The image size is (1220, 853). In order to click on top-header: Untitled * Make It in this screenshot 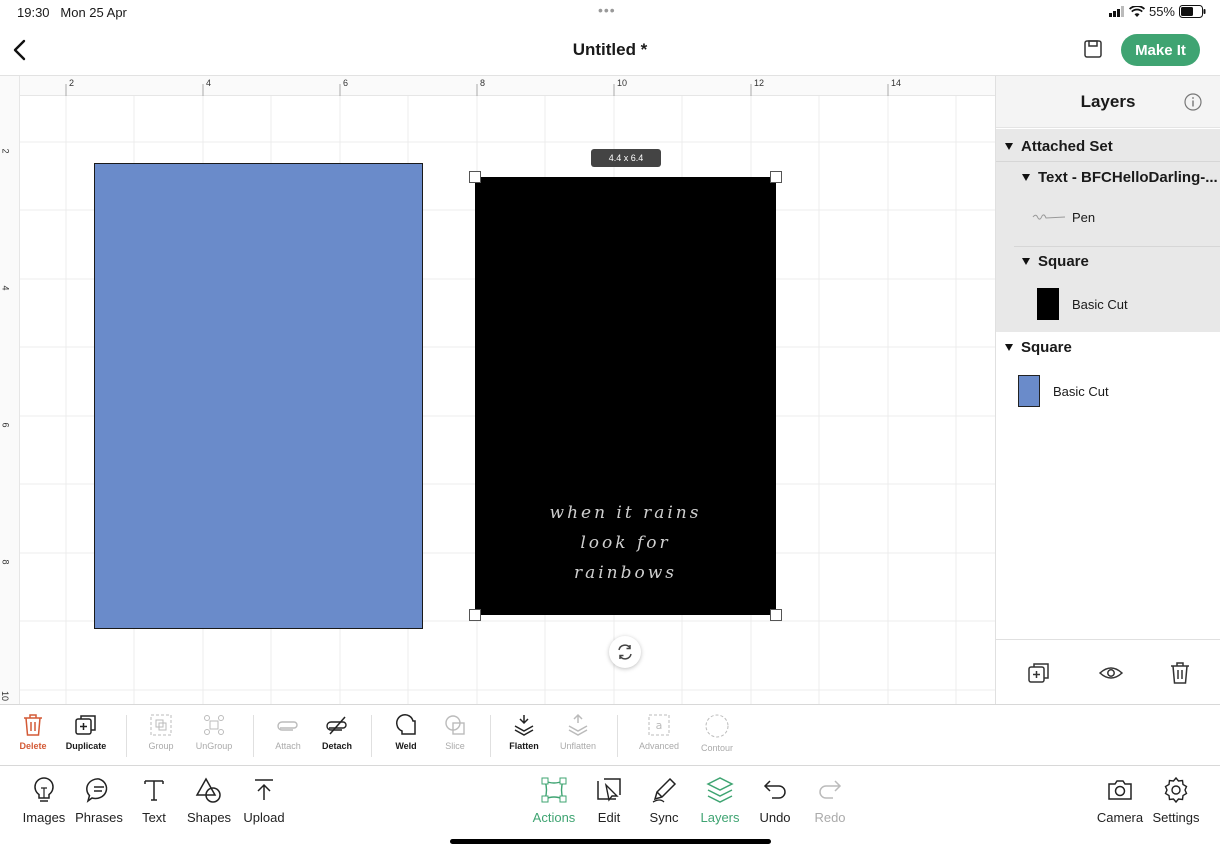, I will do `click(610, 50)`.